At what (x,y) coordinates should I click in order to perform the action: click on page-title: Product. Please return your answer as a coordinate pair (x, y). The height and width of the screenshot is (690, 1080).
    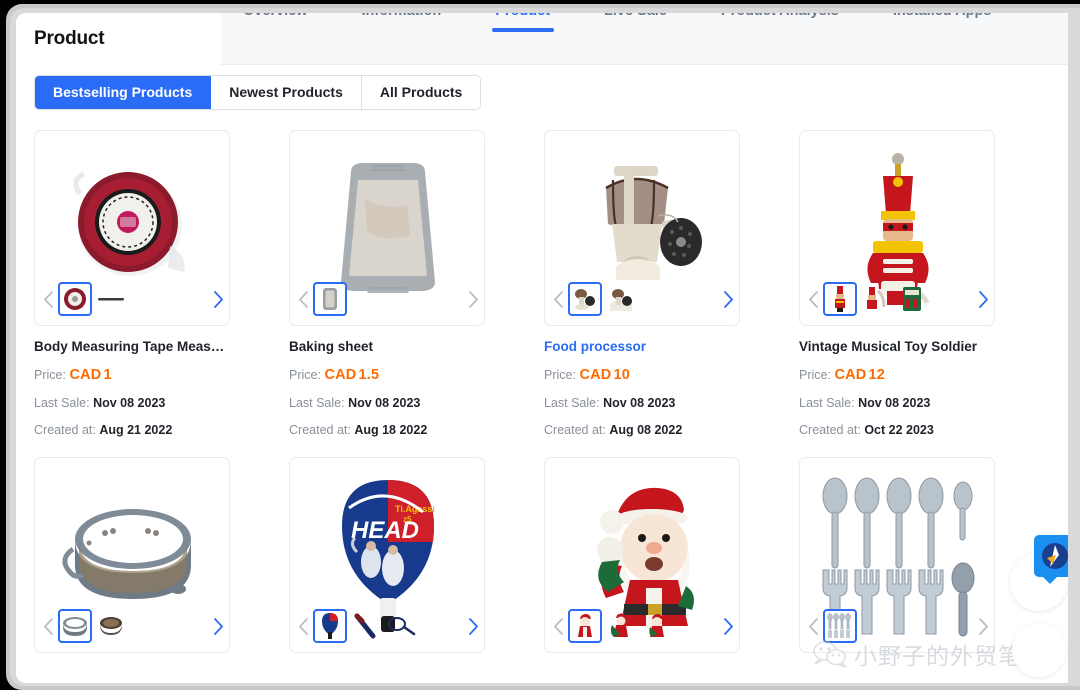
    Looking at the image, I should click on (69, 38).